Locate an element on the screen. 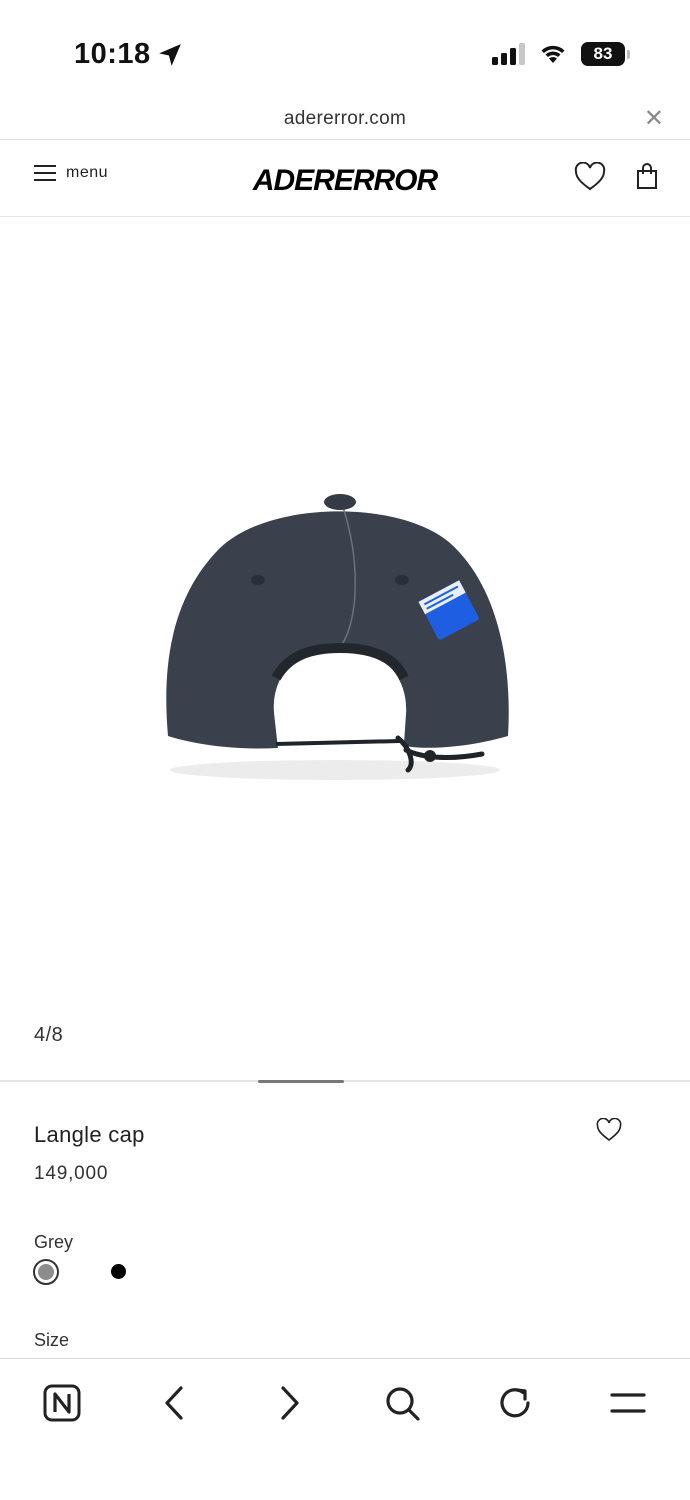 This screenshot has width=690, height=1500. browser-toolbar is located at coordinates (345, 1429).